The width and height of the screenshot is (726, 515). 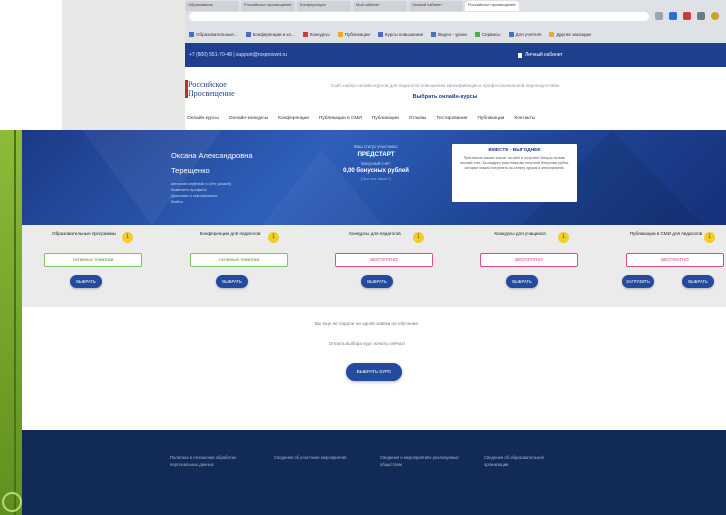 I want to click on circle-ornament-icon, so click(x=12, y=502).